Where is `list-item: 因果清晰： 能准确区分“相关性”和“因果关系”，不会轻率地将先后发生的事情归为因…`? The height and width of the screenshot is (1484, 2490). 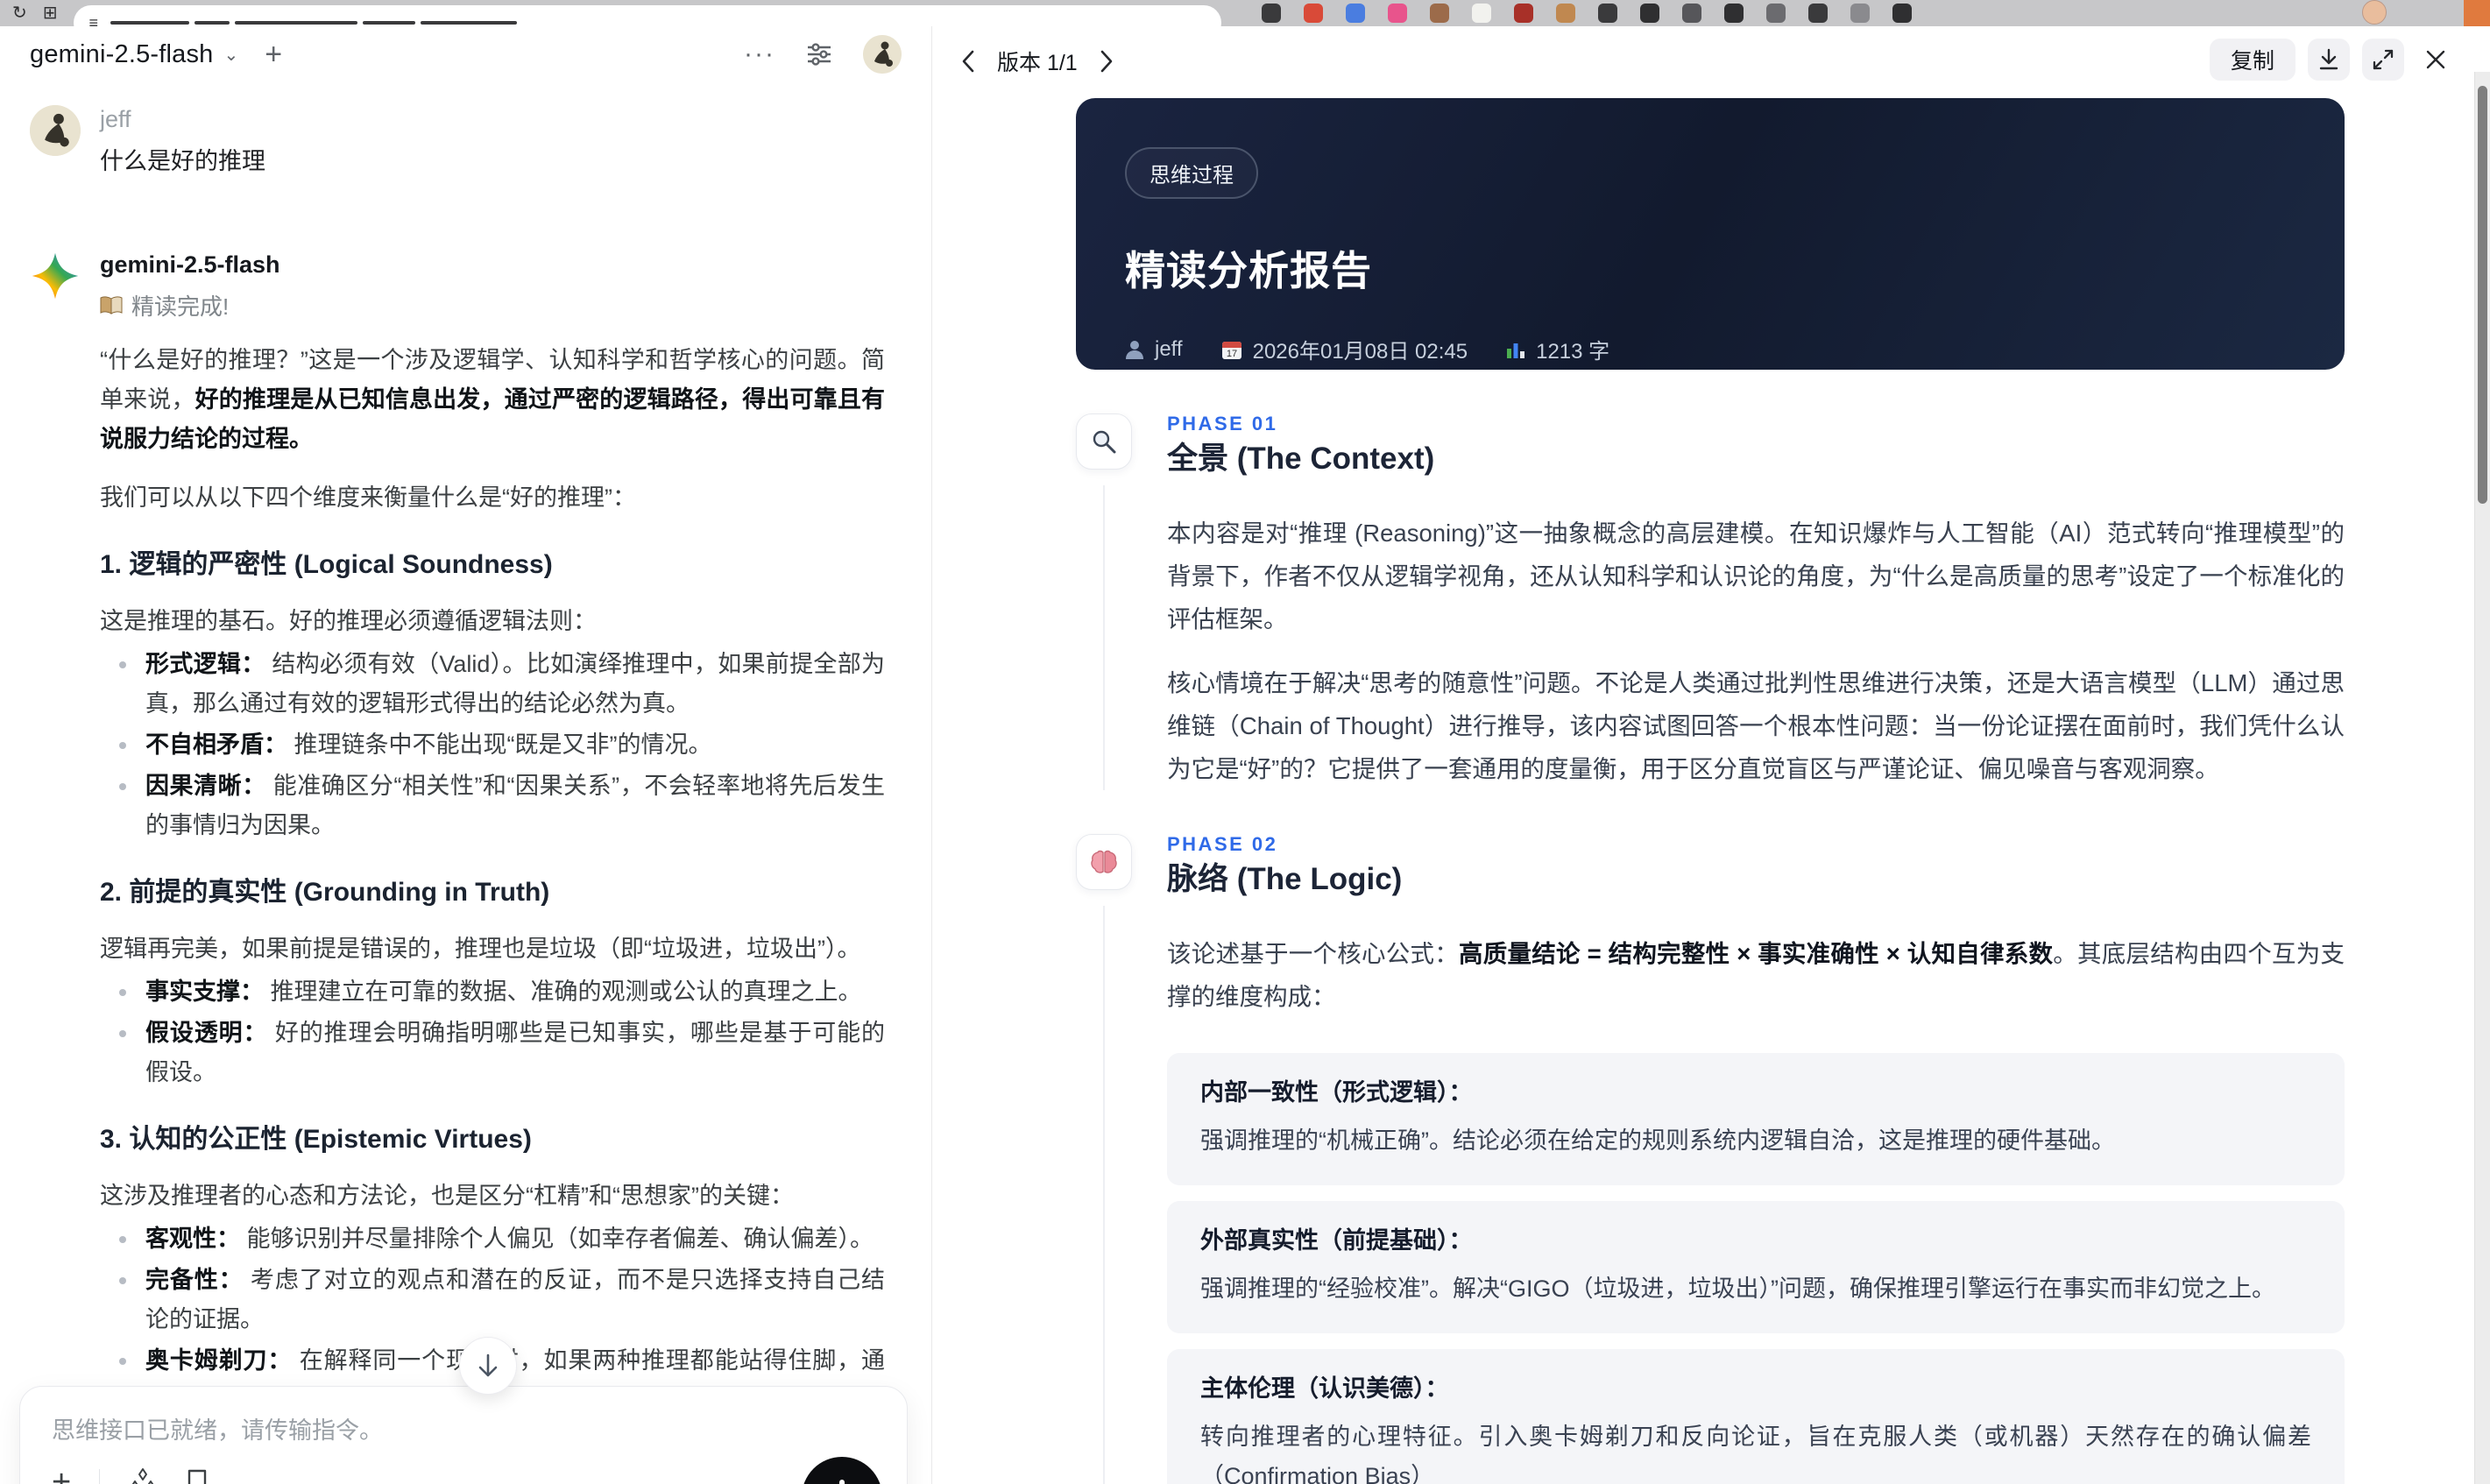
list-item: 因果清晰： 能准确区分“相关性”和“因果关系”，不会轻率地将先后发生的事情归为因… is located at coordinates (493, 806).